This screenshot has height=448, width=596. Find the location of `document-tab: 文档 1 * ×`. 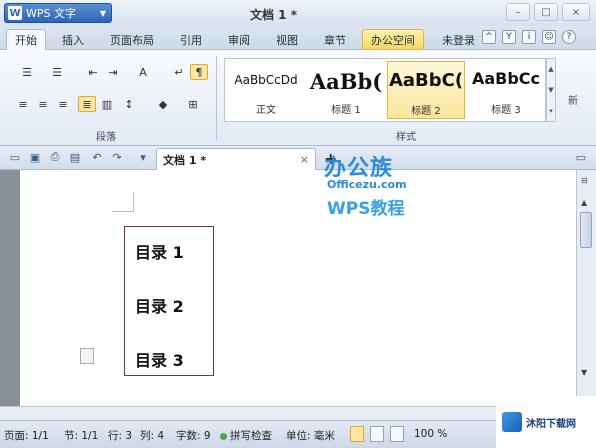

document-tab: 文档 1 * × is located at coordinates (236, 159).